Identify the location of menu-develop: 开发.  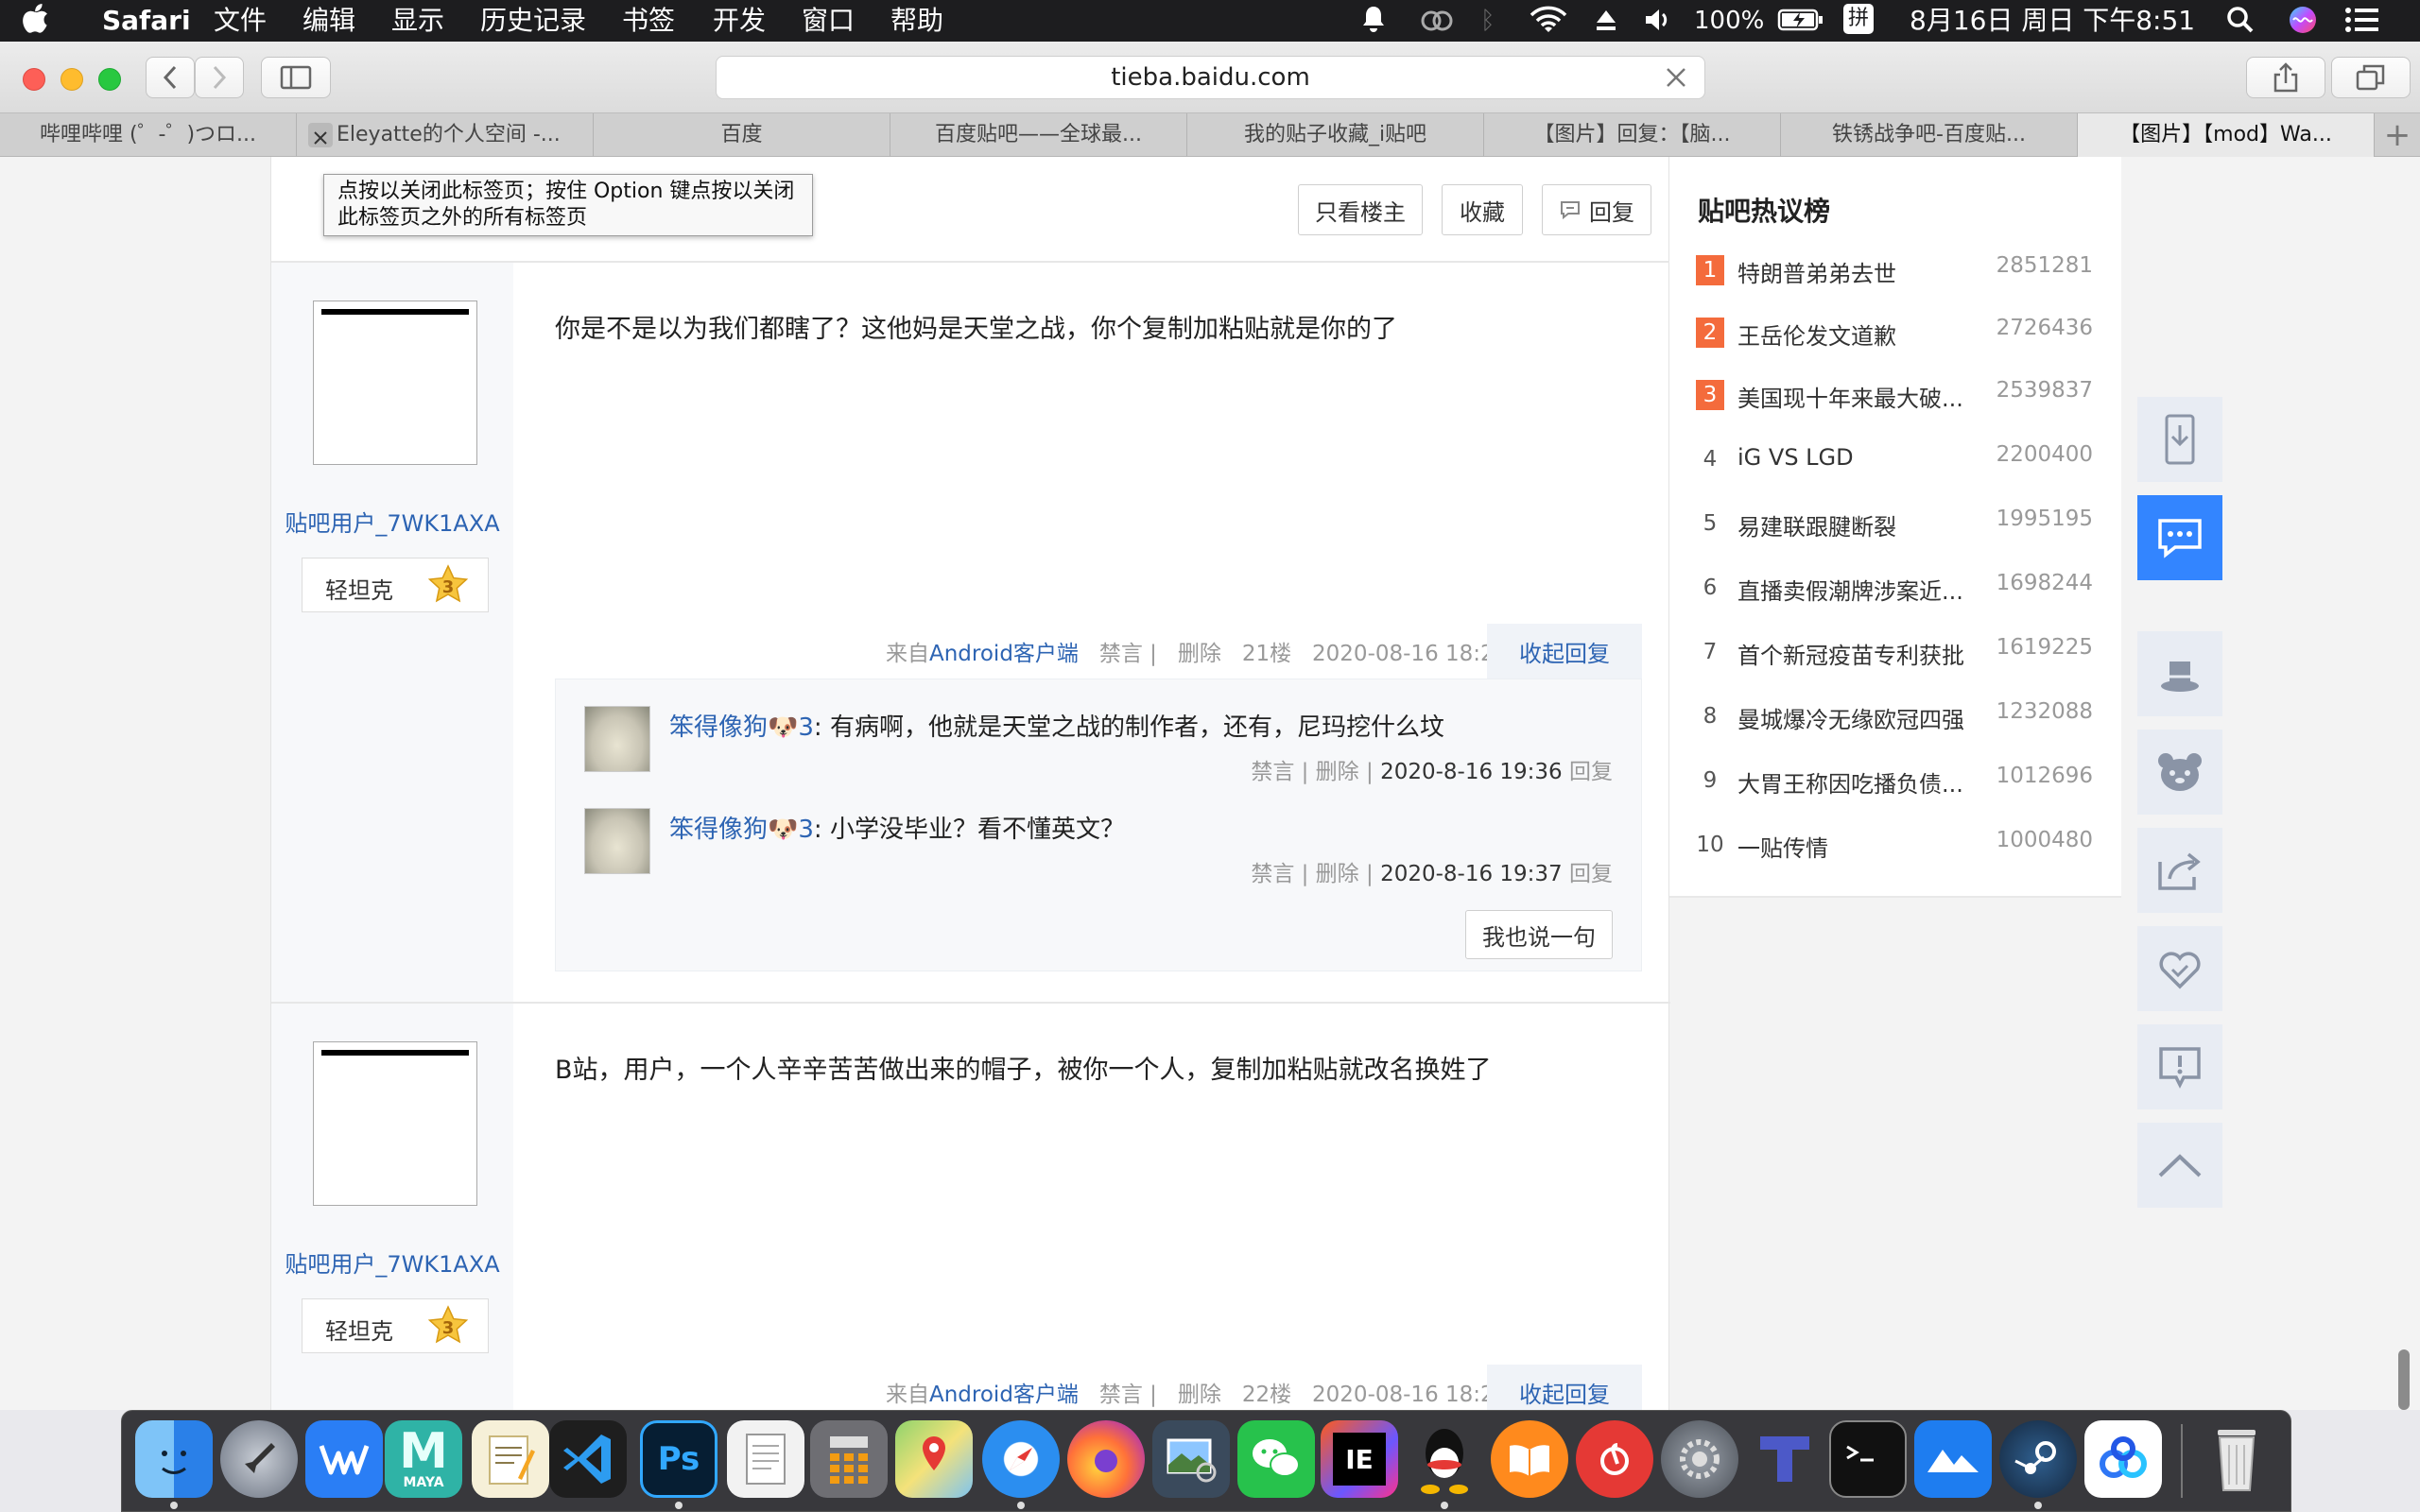
(739, 21).